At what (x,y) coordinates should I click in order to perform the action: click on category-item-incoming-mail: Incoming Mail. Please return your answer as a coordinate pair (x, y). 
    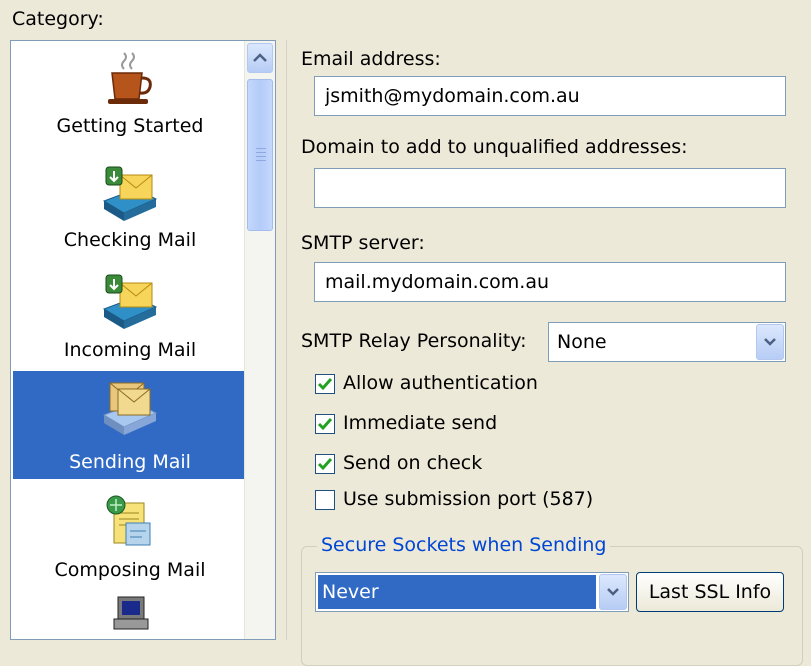
    Looking at the image, I should click on (130, 317).